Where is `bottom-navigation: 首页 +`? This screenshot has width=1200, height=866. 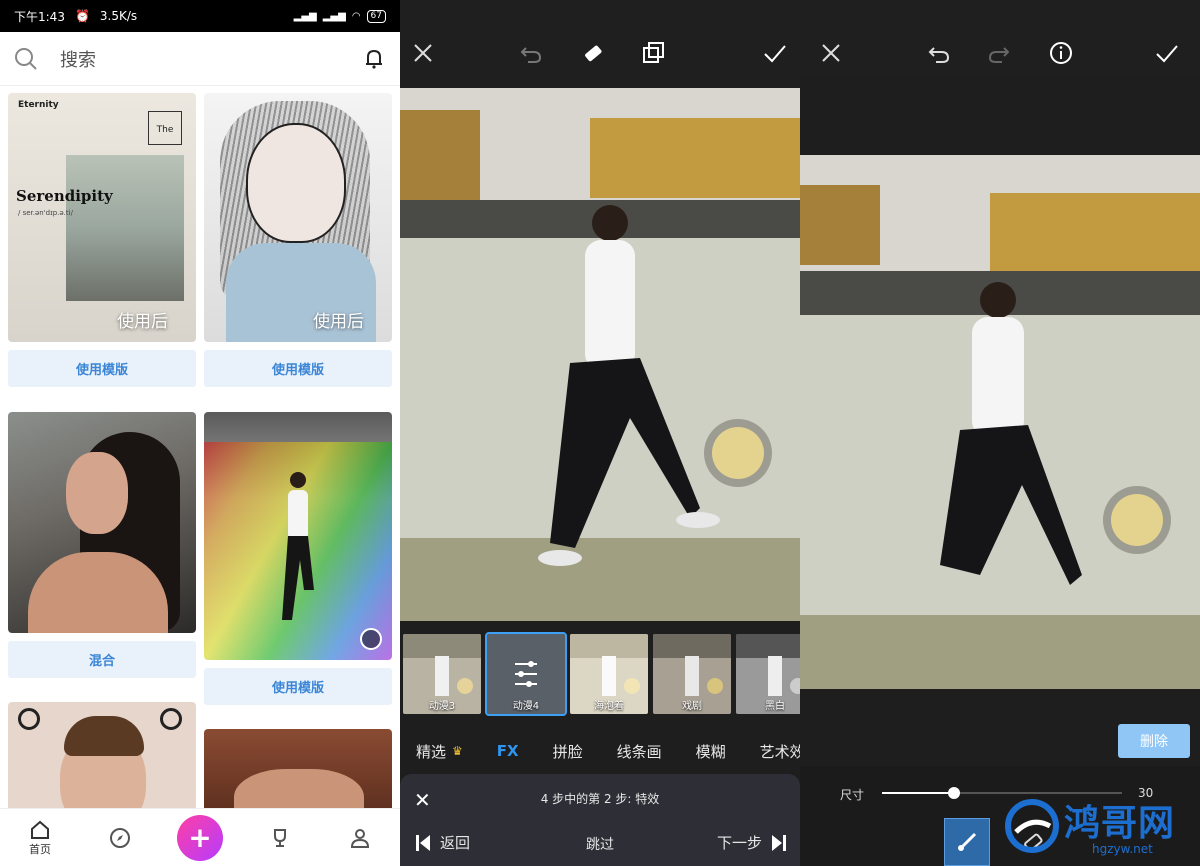 bottom-navigation: 首页 + is located at coordinates (200, 837).